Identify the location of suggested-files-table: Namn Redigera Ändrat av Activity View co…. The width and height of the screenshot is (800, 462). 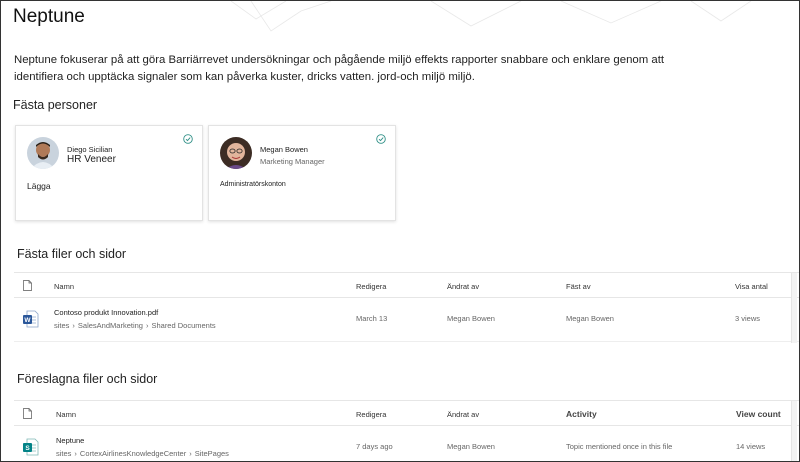
(406, 430).